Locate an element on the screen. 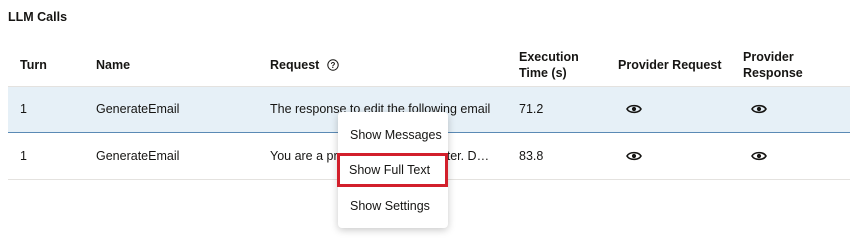 This screenshot has height=240, width=850. col-header-request: Request ? is located at coordinates (304, 66).